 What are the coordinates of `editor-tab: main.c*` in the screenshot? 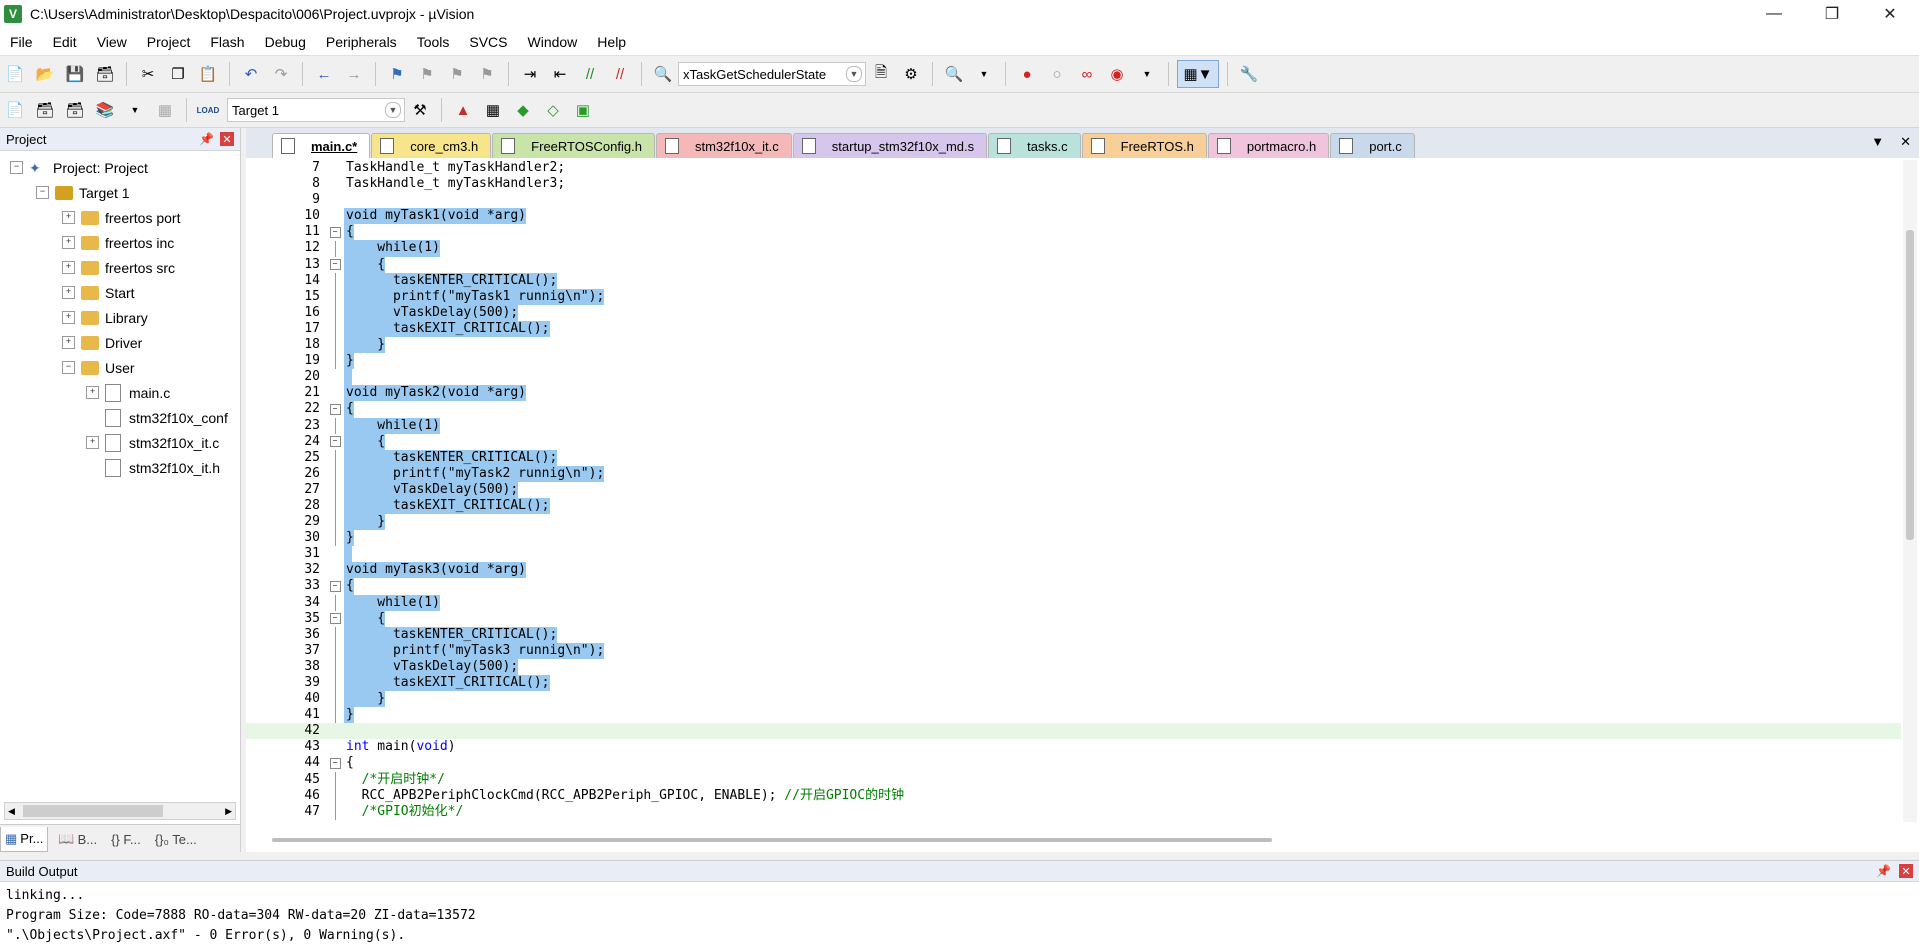 It's located at (321, 145).